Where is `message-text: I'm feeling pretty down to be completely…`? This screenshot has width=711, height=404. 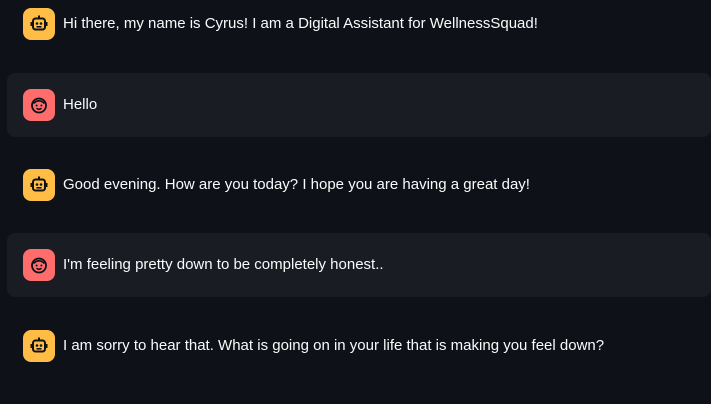
message-text: I'm feeling pretty down to be completely… is located at coordinates (223, 264).